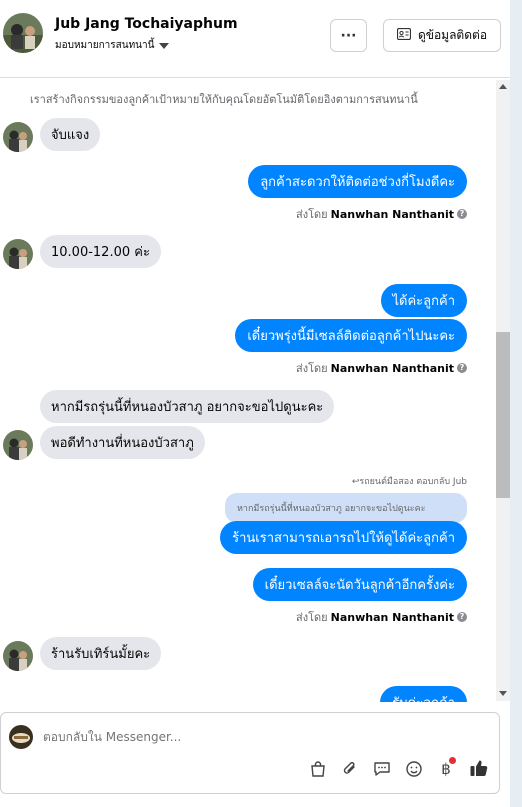 The height and width of the screenshot is (807, 522). I want to click on reply-composer: ฿, so click(250, 753).